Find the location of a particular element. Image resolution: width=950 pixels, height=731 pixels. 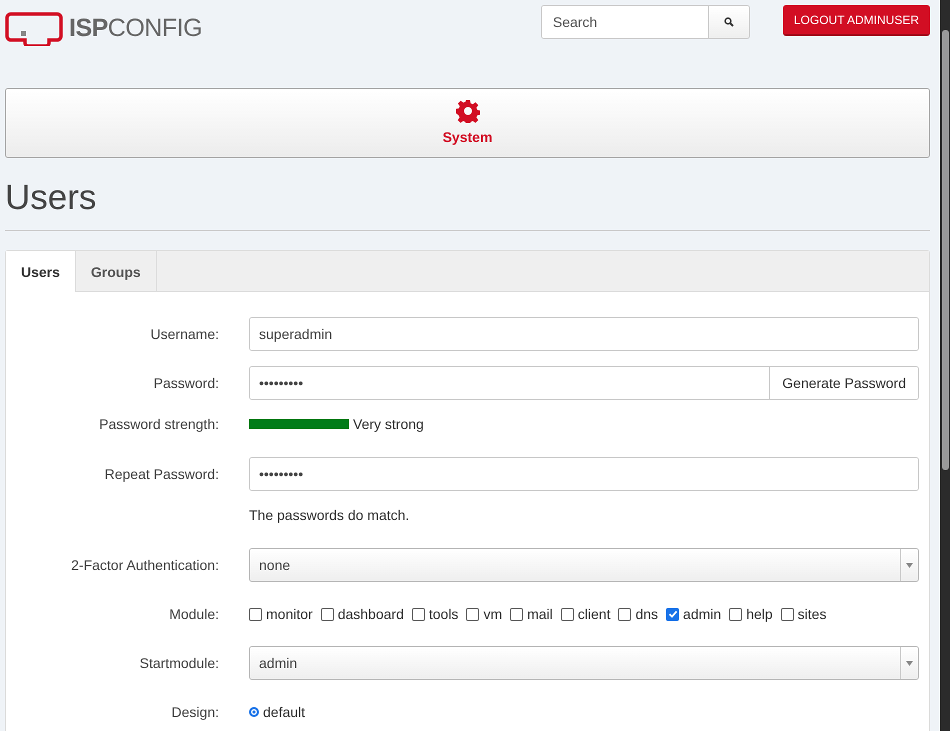

field-label: Design: is located at coordinates (195, 712).